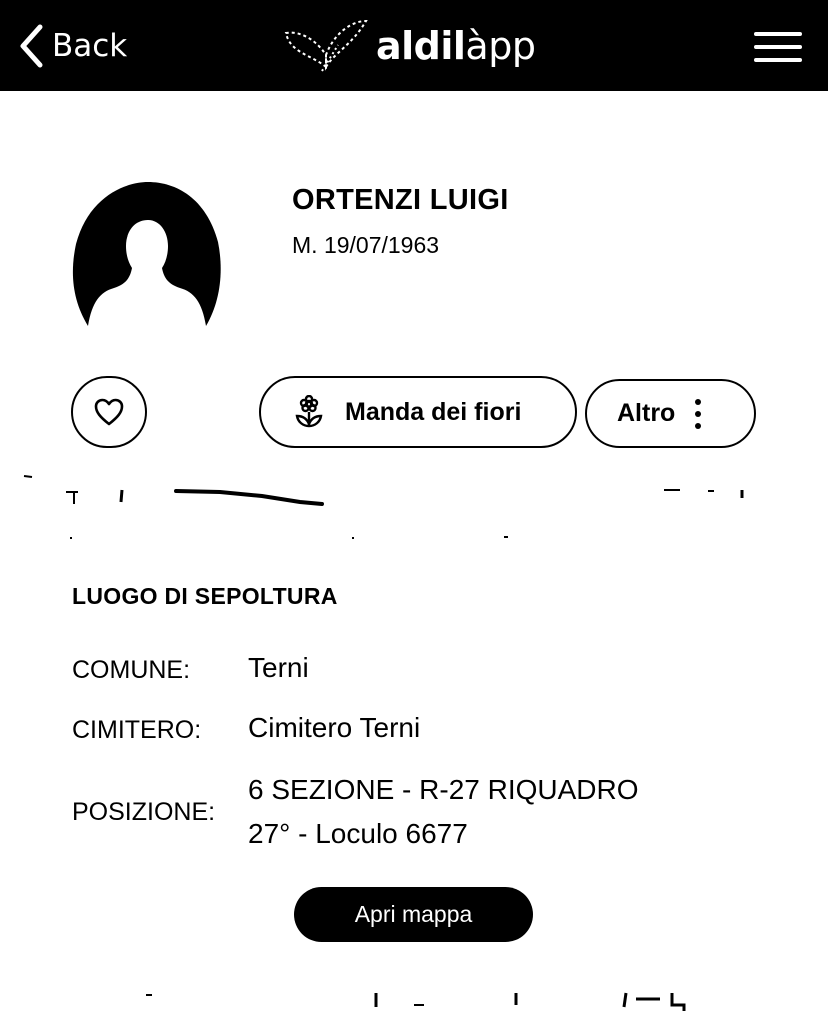 The image size is (828, 1012). I want to click on more-options-button: Altro, so click(670, 413).